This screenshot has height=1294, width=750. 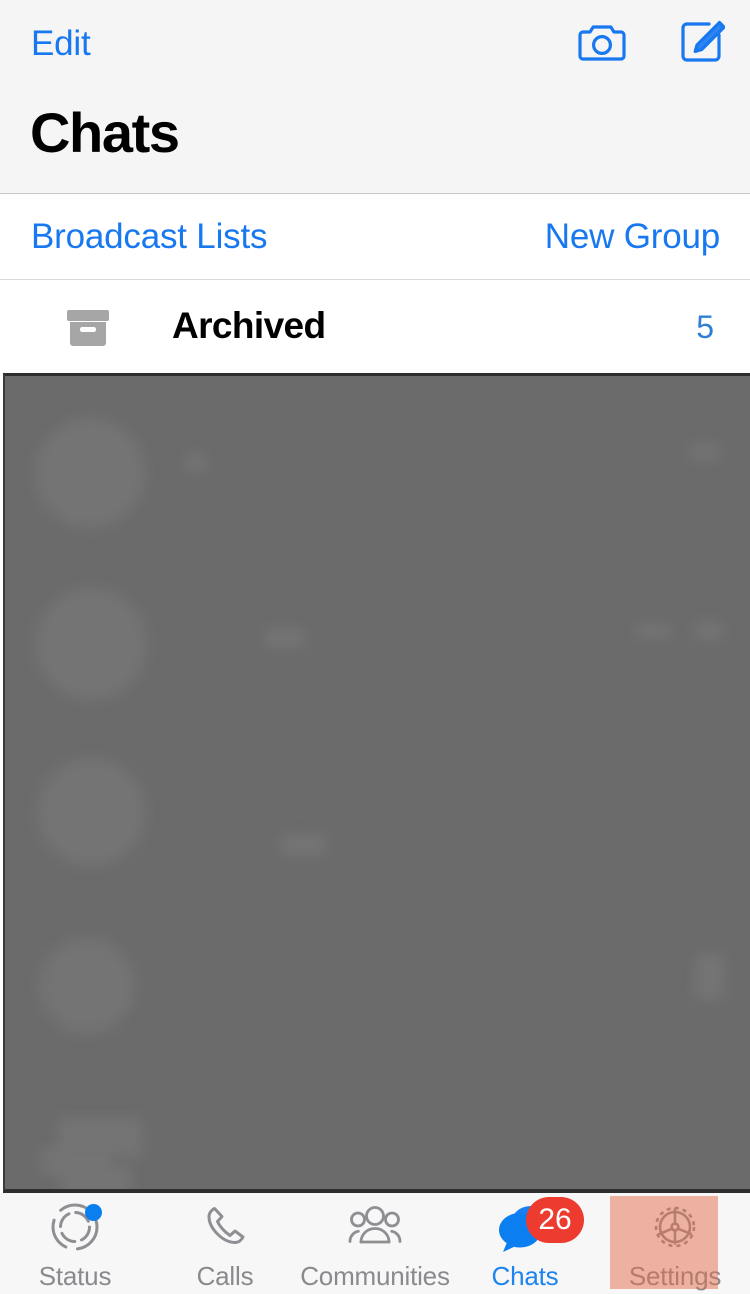 I want to click on compose-button, so click(x=702, y=44).